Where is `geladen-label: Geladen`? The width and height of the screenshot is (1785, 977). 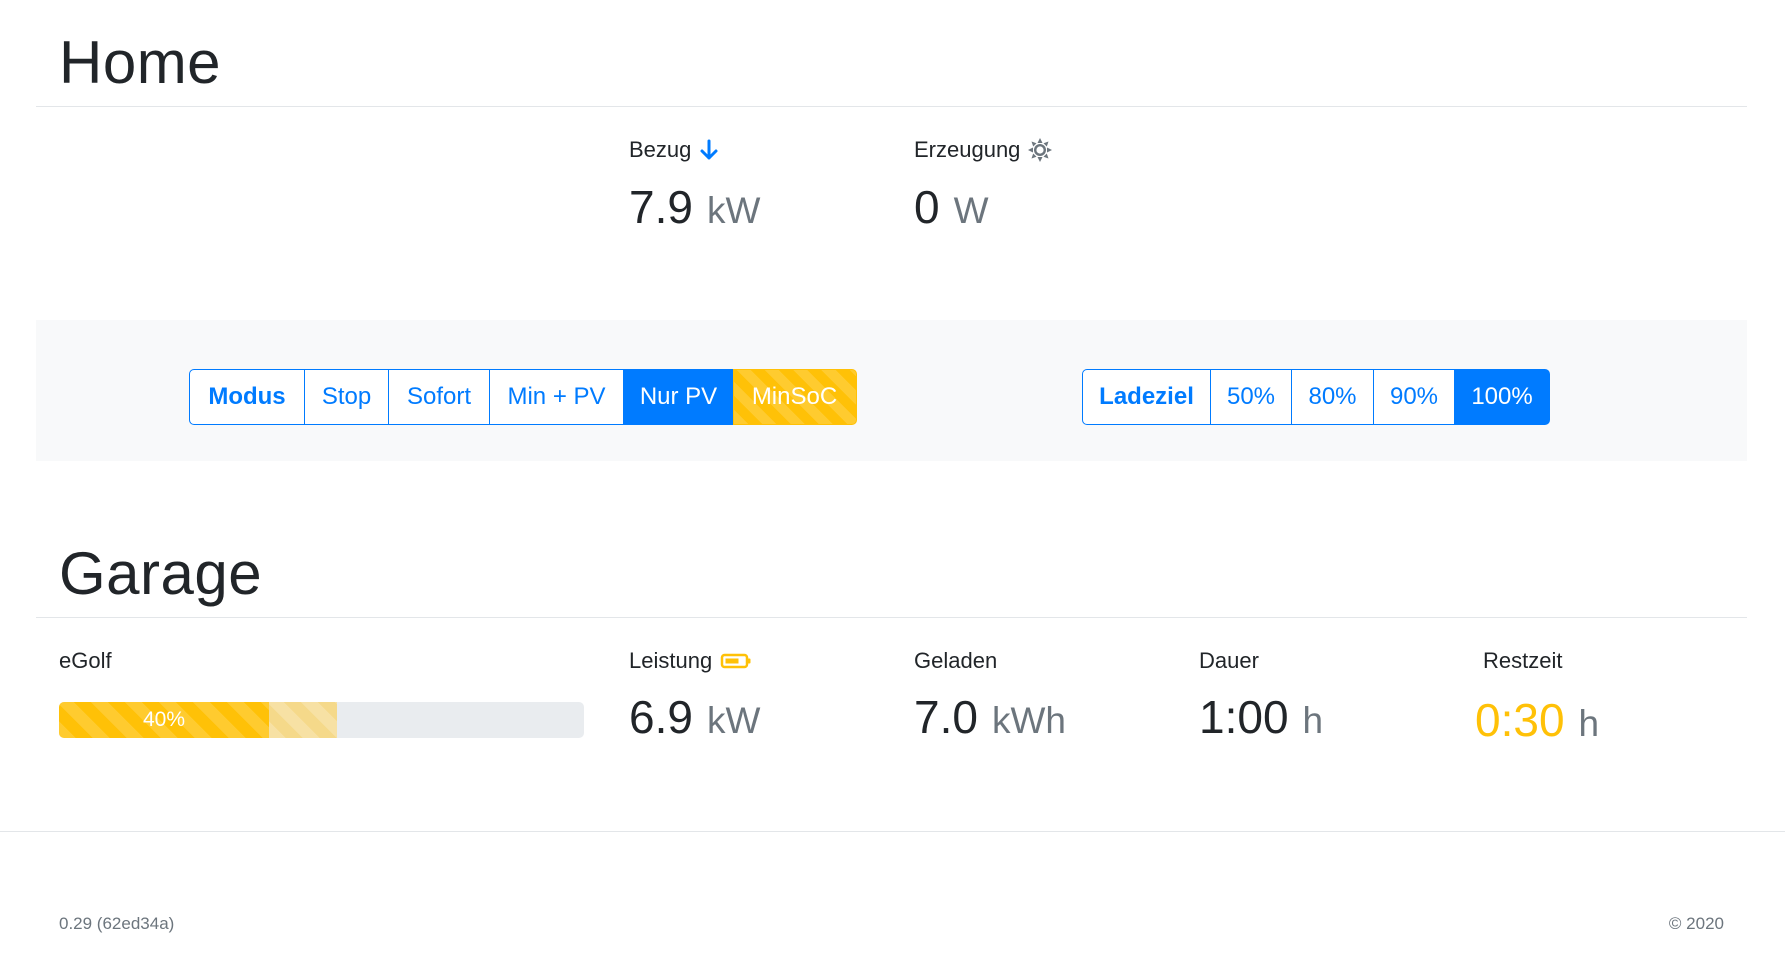 geladen-label: Geladen is located at coordinates (956, 660).